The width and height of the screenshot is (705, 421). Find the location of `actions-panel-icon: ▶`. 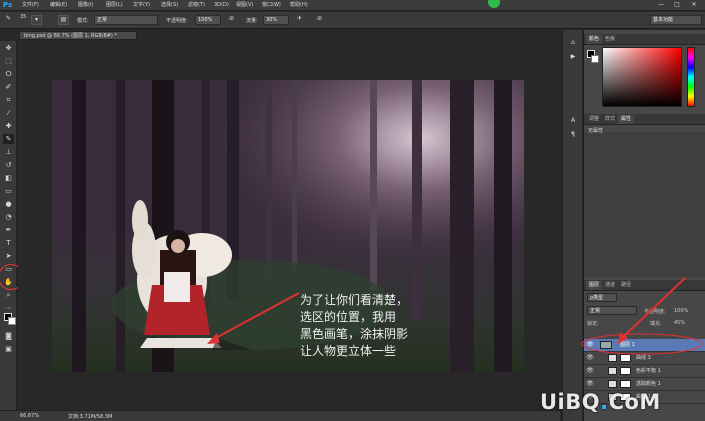

actions-panel-icon: ▶ is located at coordinates (573, 57).